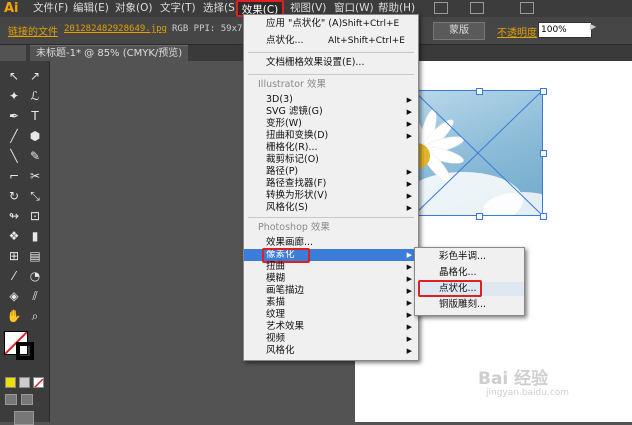 The image size is (632, 425). Describe the element at coordinates (115, 29) in the screenshot. I see `filename-link: 201282482928649.jpg` at that location.